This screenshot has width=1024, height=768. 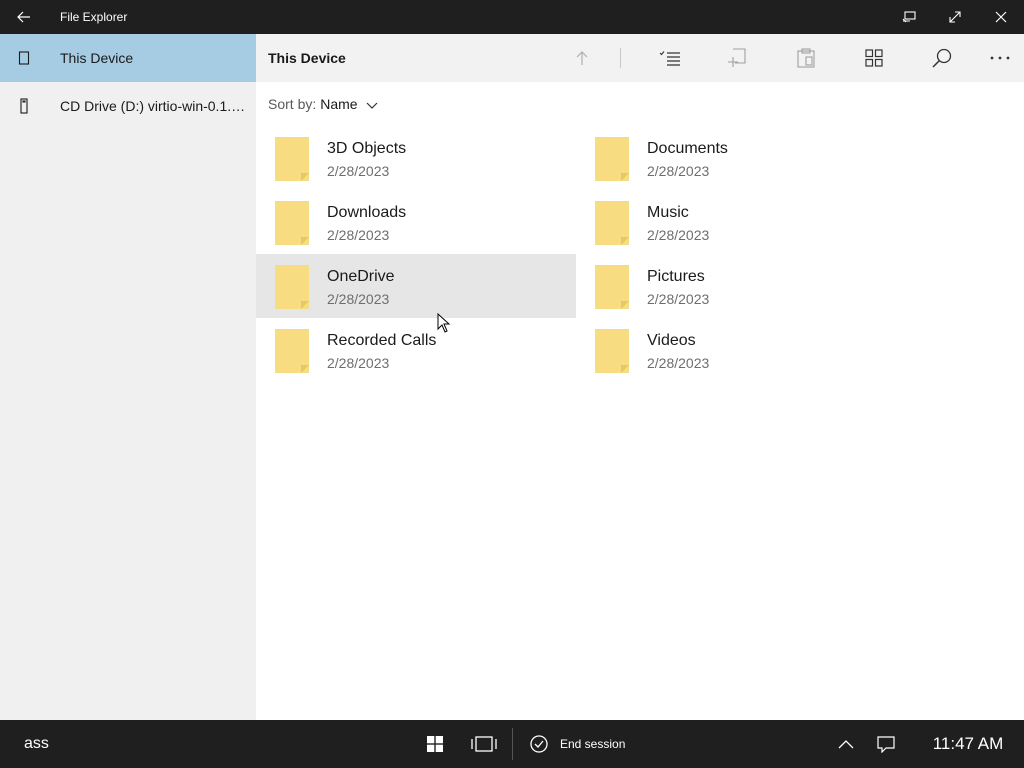 What do you see at coordinates (367, 212) in the screenshot?
I see `item-name: Downloads` at bounding box center [367, 212].